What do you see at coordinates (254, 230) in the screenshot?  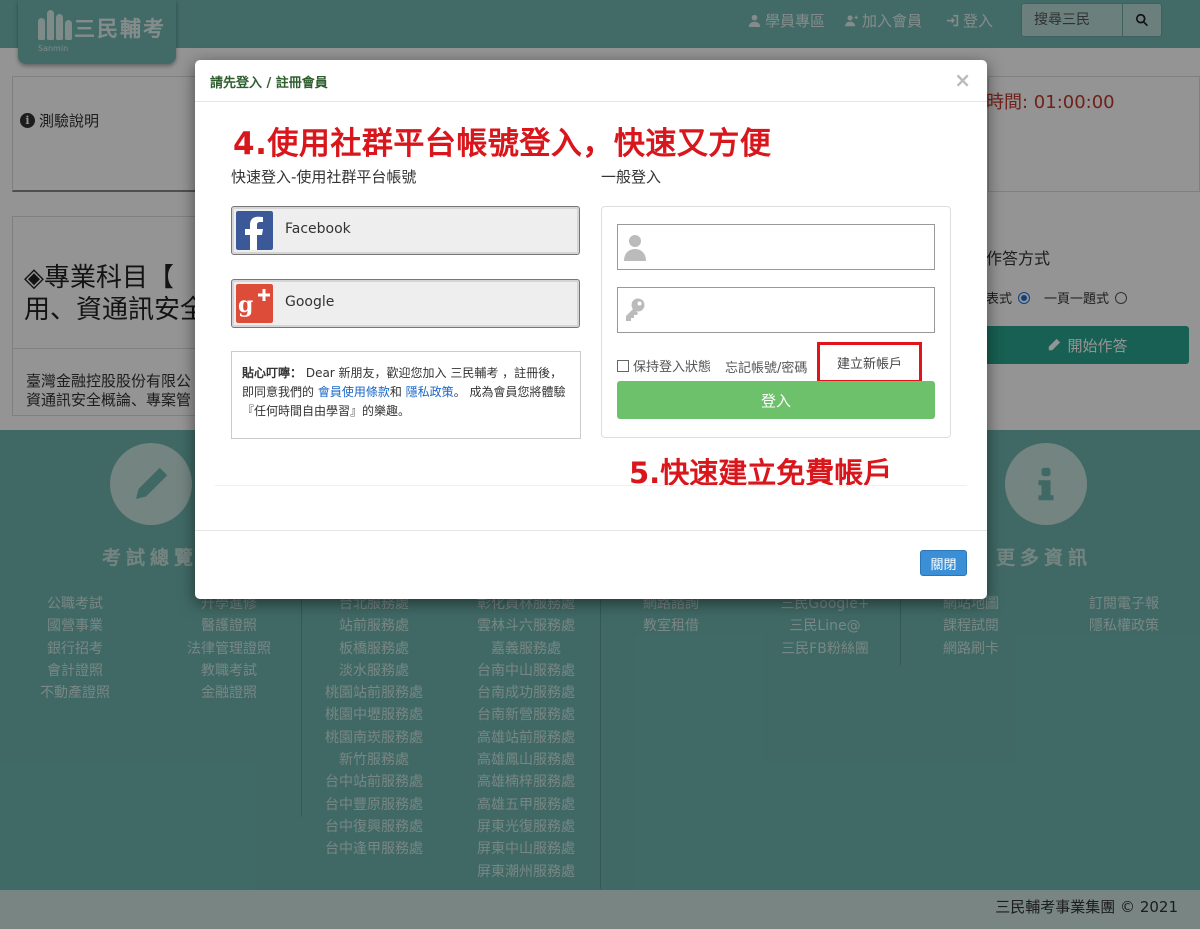 I see `facebook-icon` at bounding box center [254, 230].